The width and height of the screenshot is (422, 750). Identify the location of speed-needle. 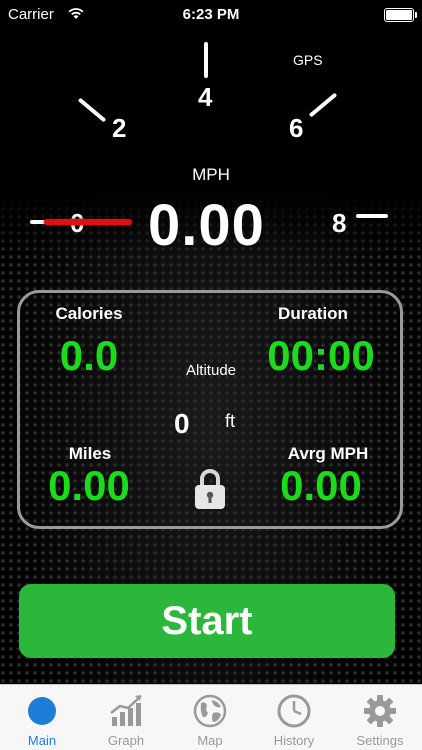
(88, 222).